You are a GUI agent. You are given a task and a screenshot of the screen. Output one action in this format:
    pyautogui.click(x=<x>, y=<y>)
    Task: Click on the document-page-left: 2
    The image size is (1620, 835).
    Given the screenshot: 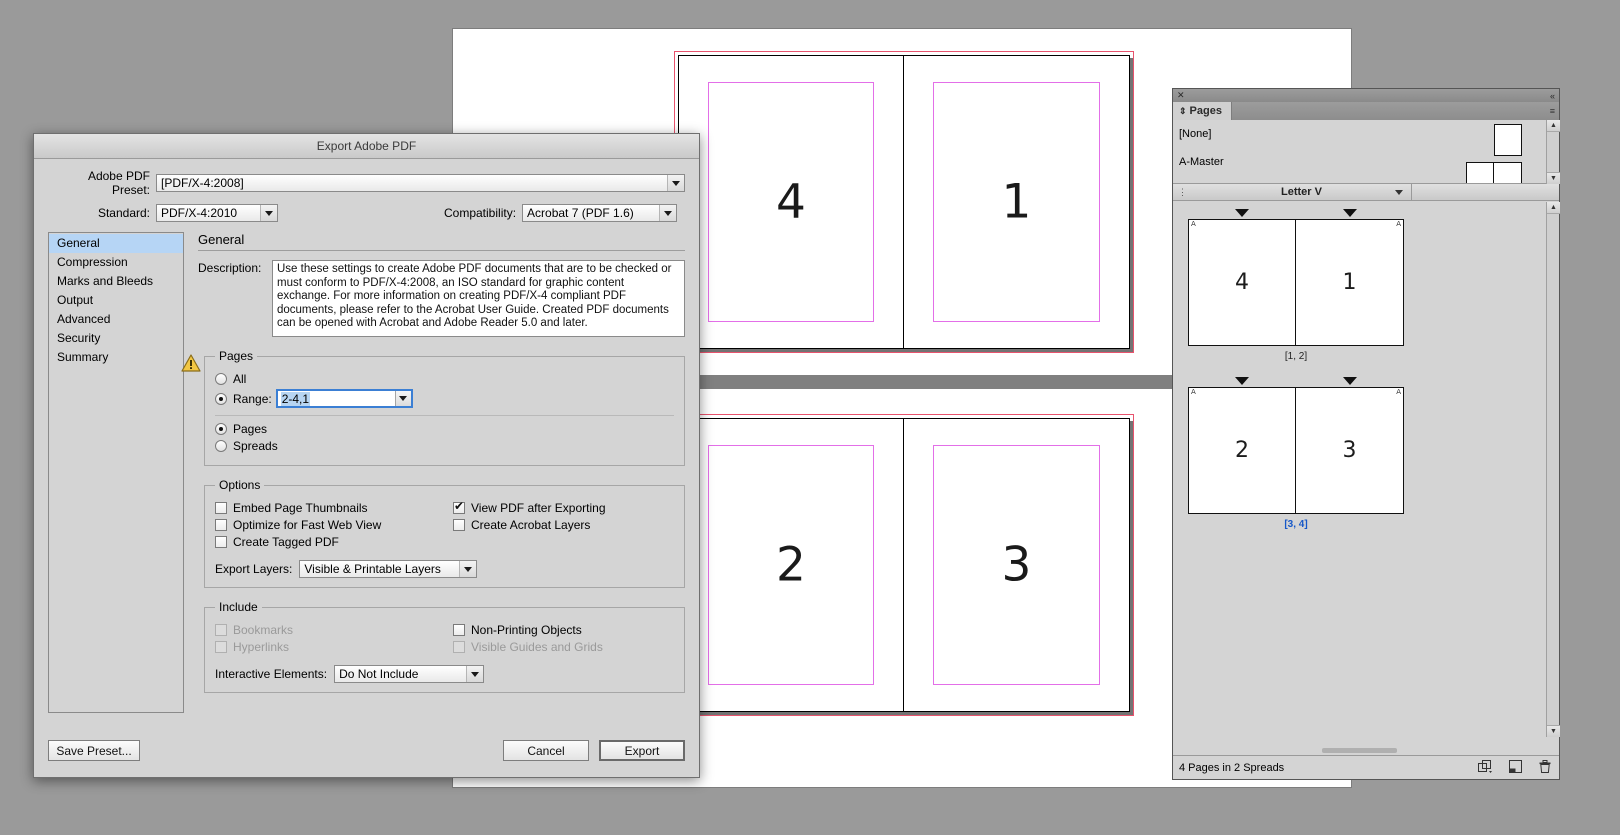 What is the action you would take?
    pyautogui.click(x=791, y=565)
    